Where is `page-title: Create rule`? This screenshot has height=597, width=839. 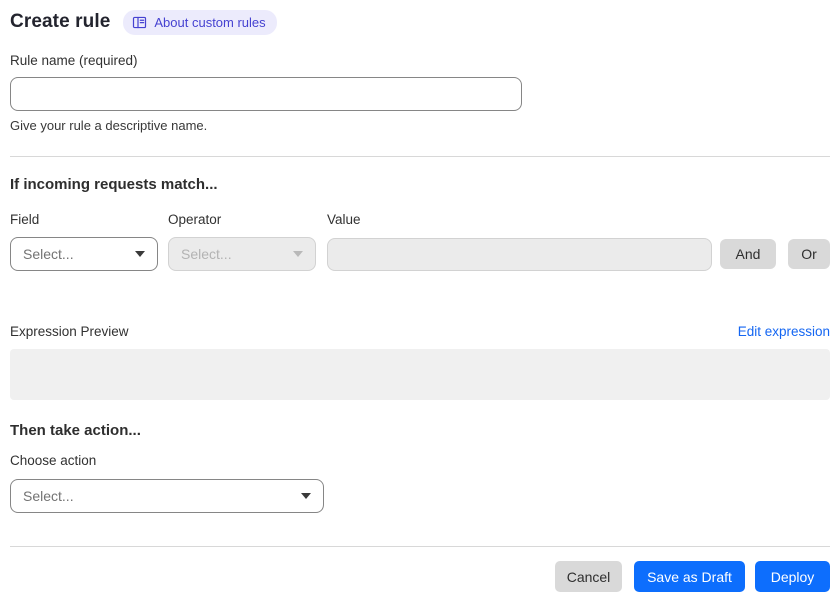 page-title: Create rule is located at coordinates (60, 21).